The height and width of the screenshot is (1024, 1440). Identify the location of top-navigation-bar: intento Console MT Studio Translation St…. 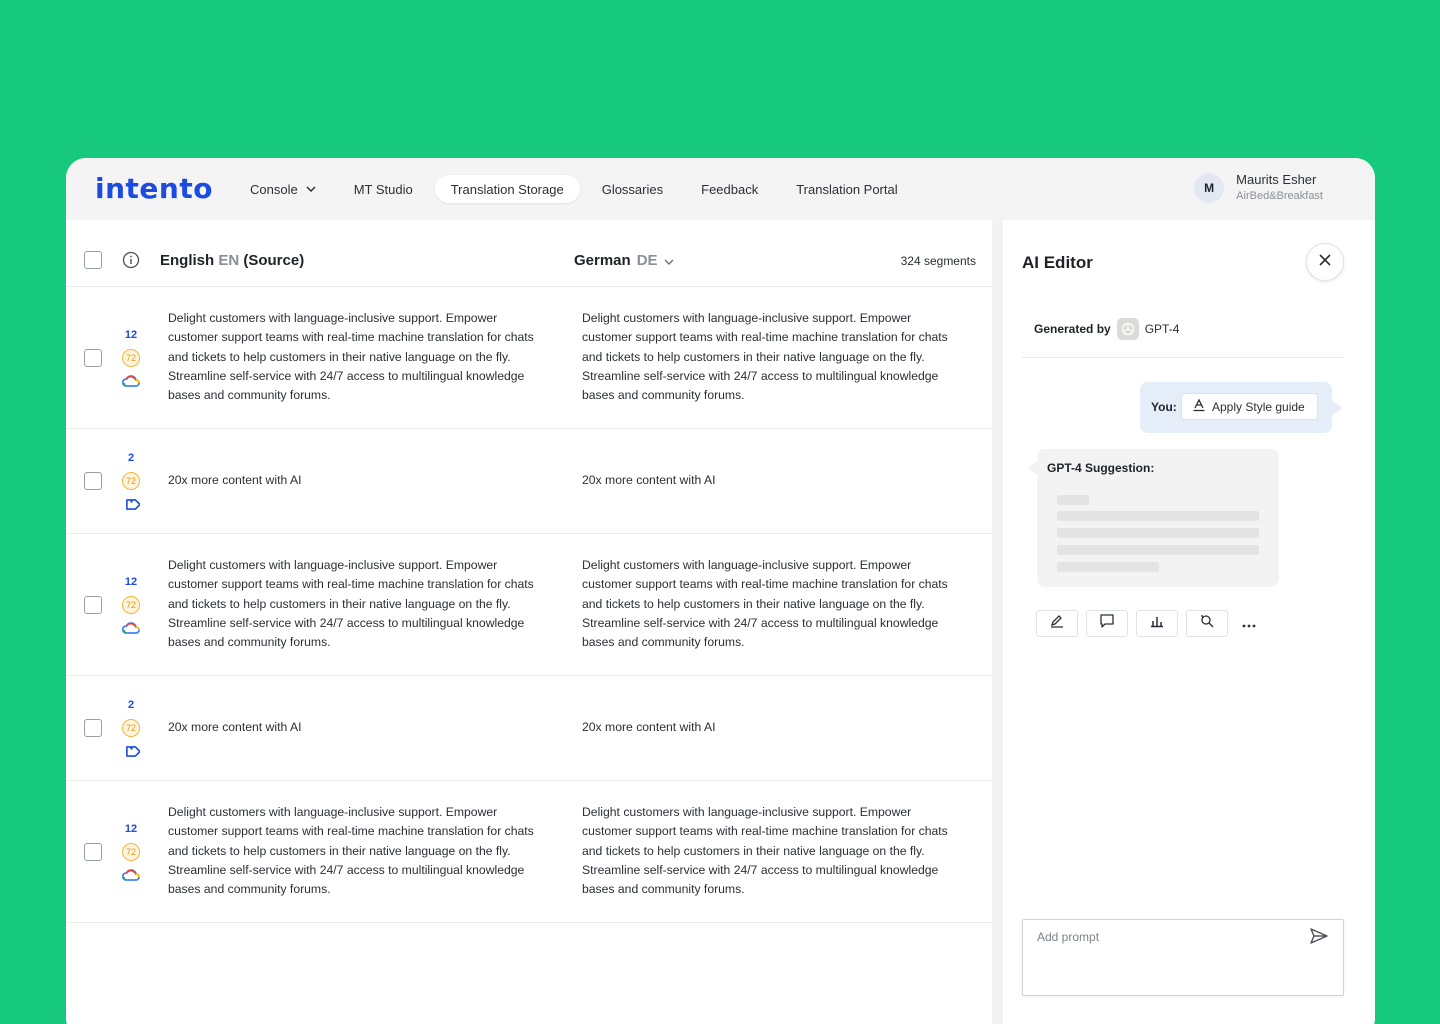
(720, 189).